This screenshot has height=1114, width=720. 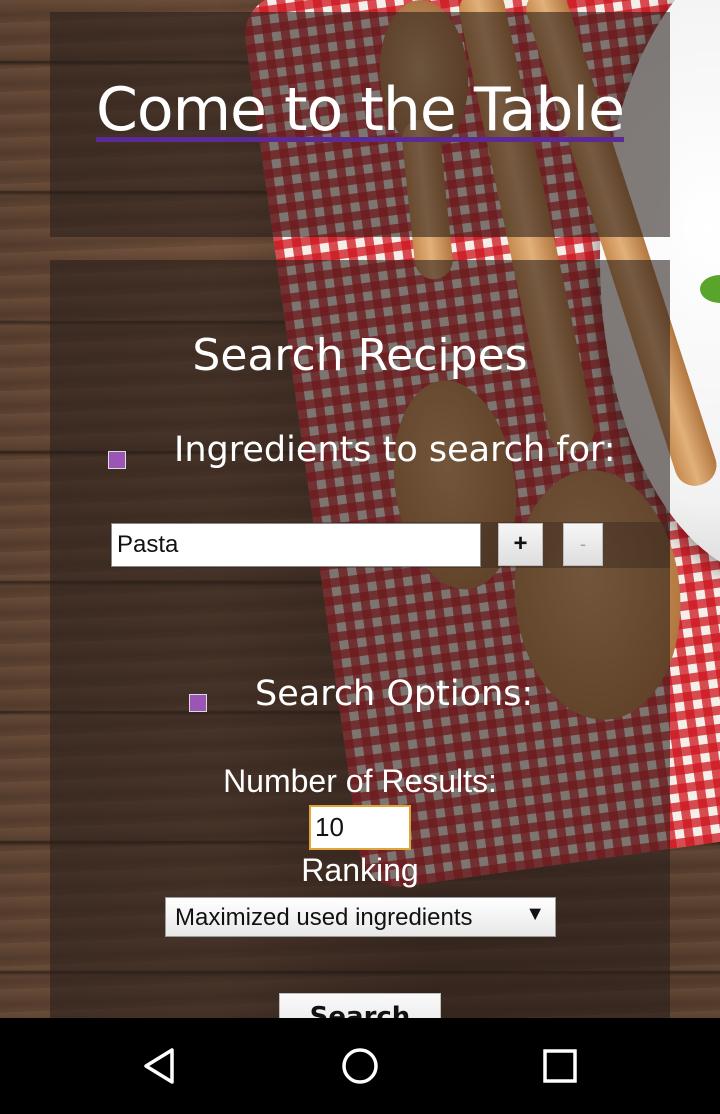 I want to click on home-icon, so click(x=360, y=1066).